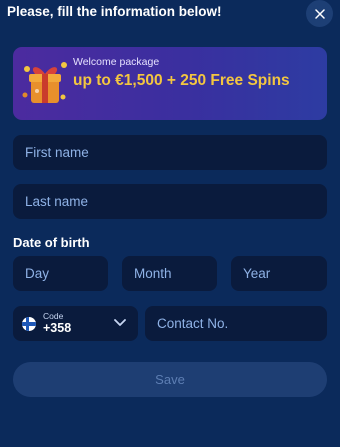 The image size is (340, 447). What do you see at coordinates (60, 273) in the screenshot?
I see `dob-day-field: Day` at bounding box center [60, 273].